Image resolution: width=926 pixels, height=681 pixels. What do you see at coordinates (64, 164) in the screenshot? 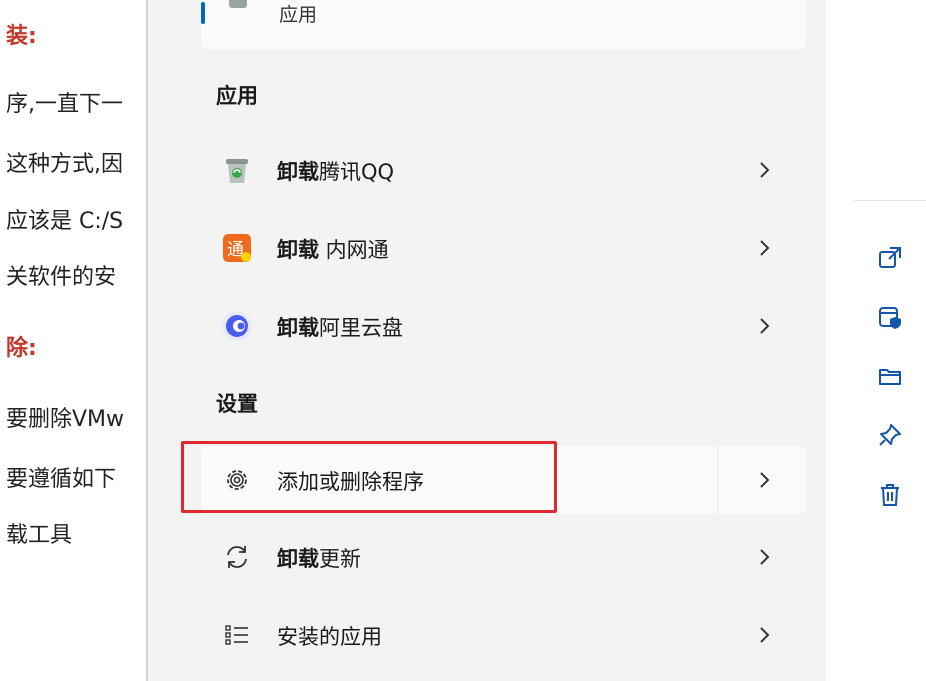
I see `doc-line: 这种方式,因` at bounding box center [64, 164].